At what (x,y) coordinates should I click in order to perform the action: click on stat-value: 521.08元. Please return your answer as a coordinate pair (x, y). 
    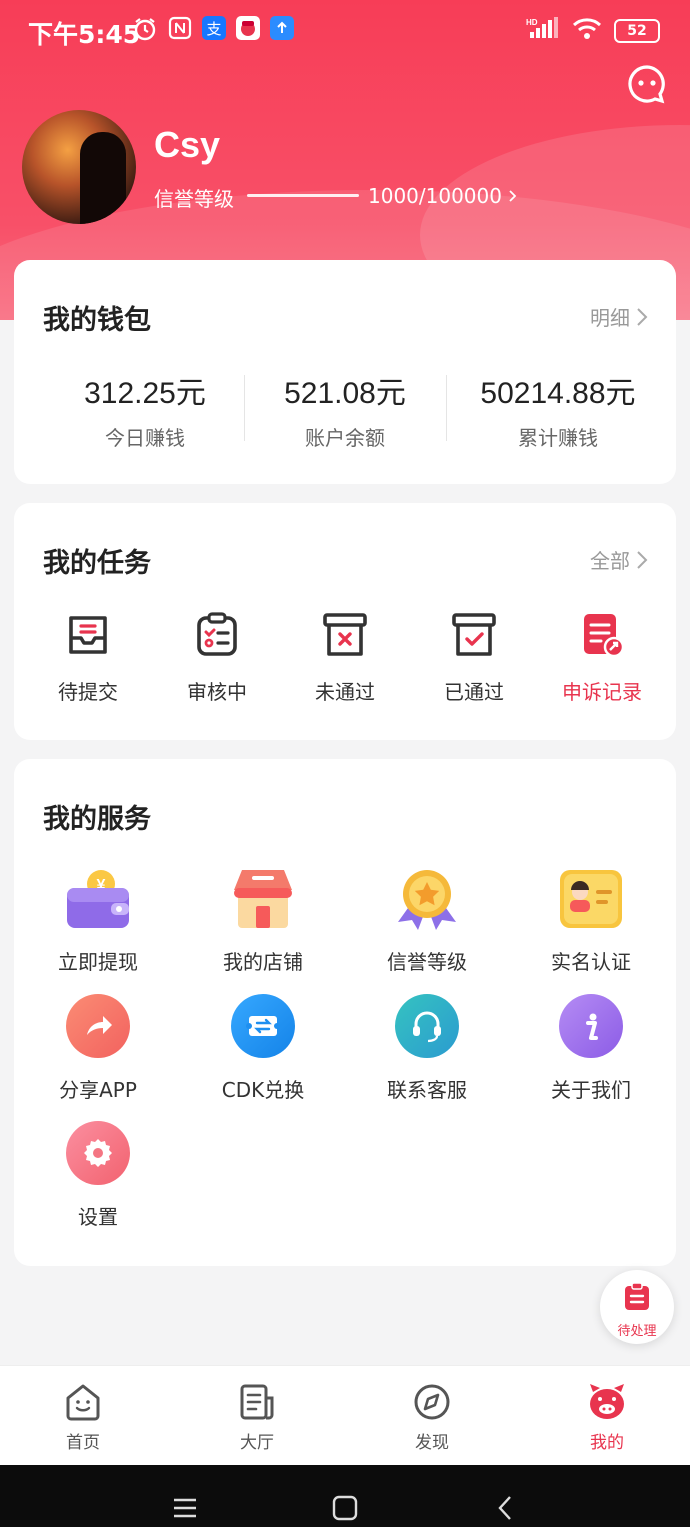
    Looking at the image, I should click on (345, 393).